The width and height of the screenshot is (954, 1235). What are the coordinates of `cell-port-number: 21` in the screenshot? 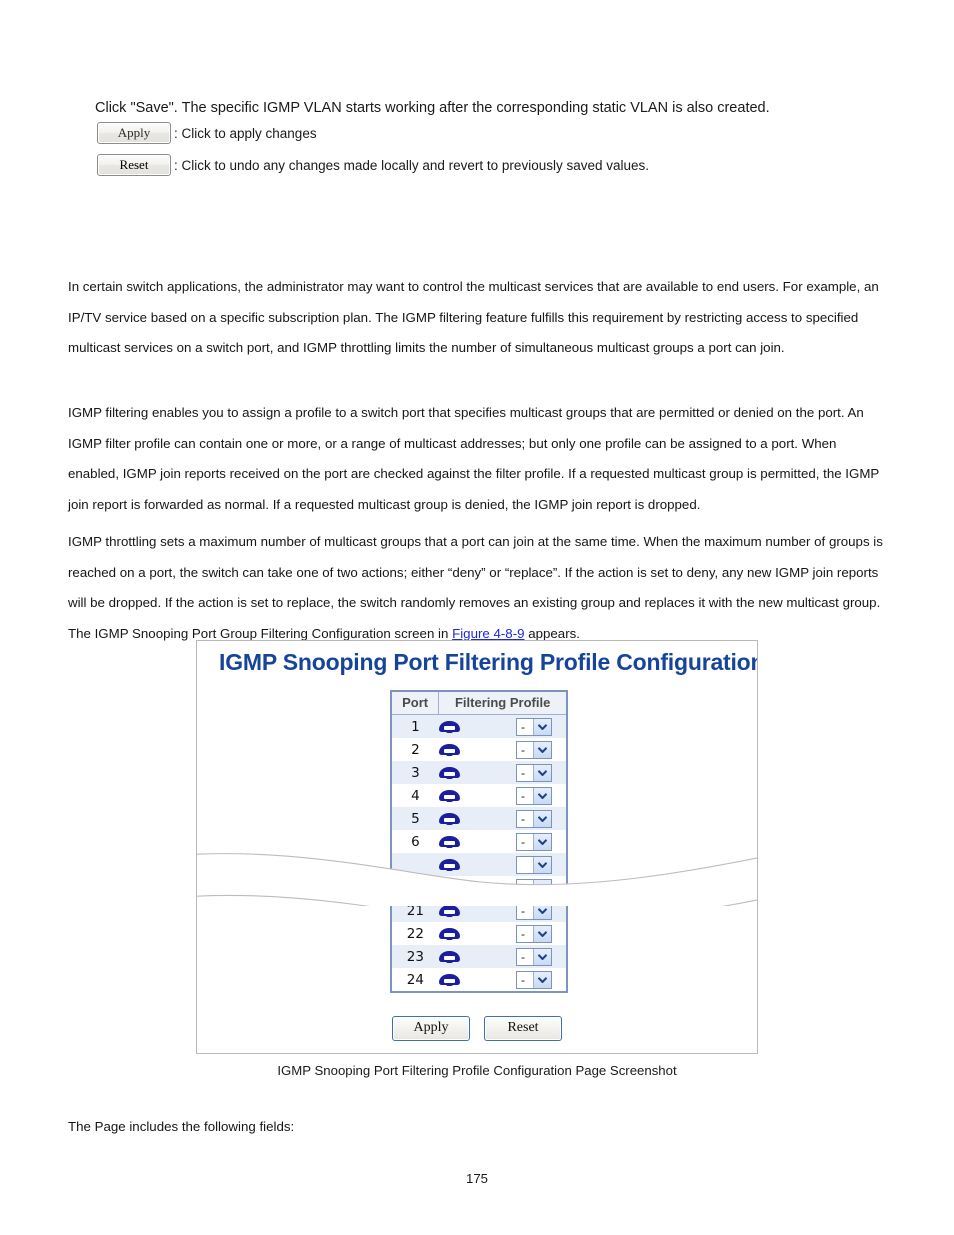 It's located at (415, 910).